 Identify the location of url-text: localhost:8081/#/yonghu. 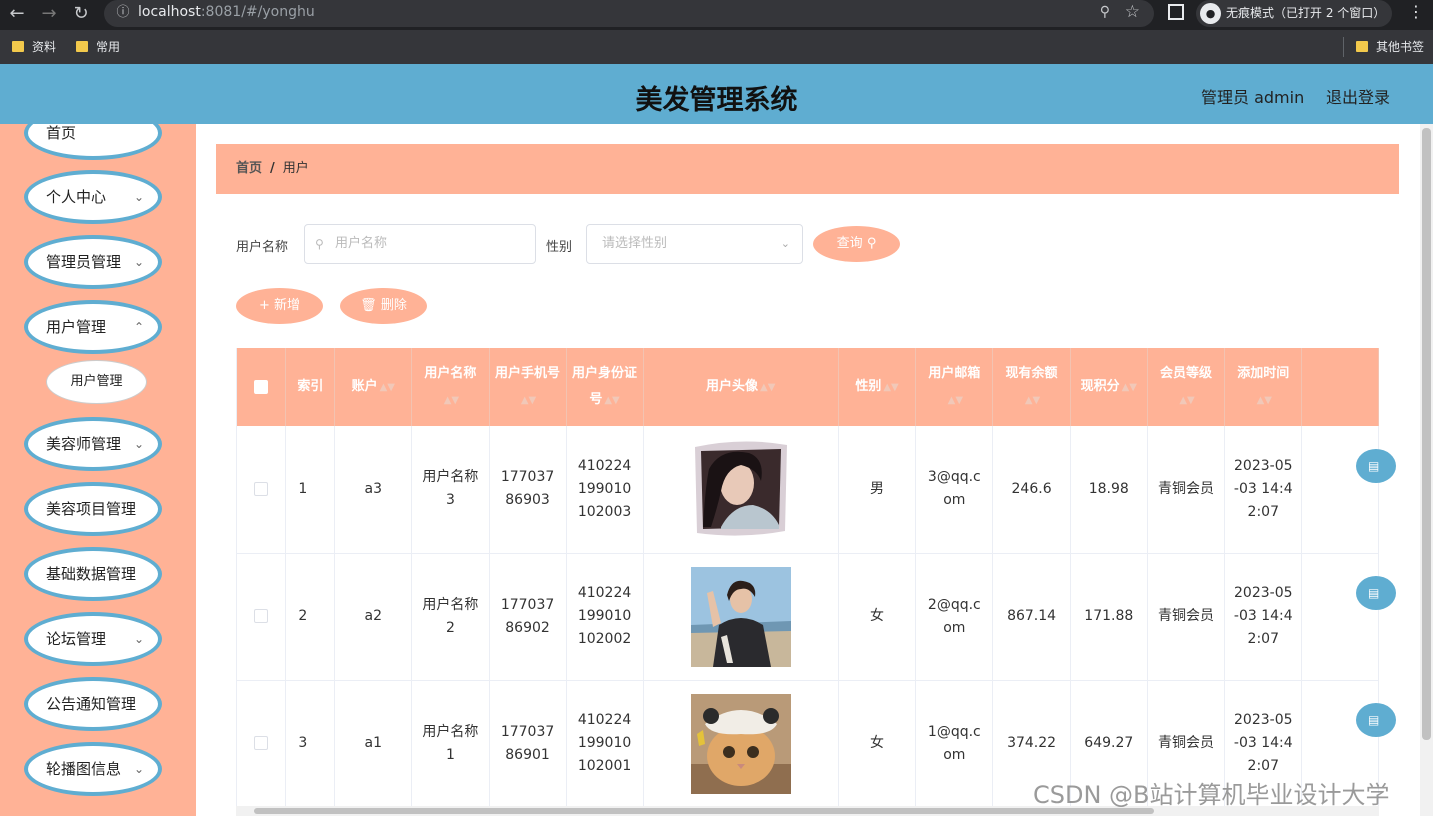
(226, 12).